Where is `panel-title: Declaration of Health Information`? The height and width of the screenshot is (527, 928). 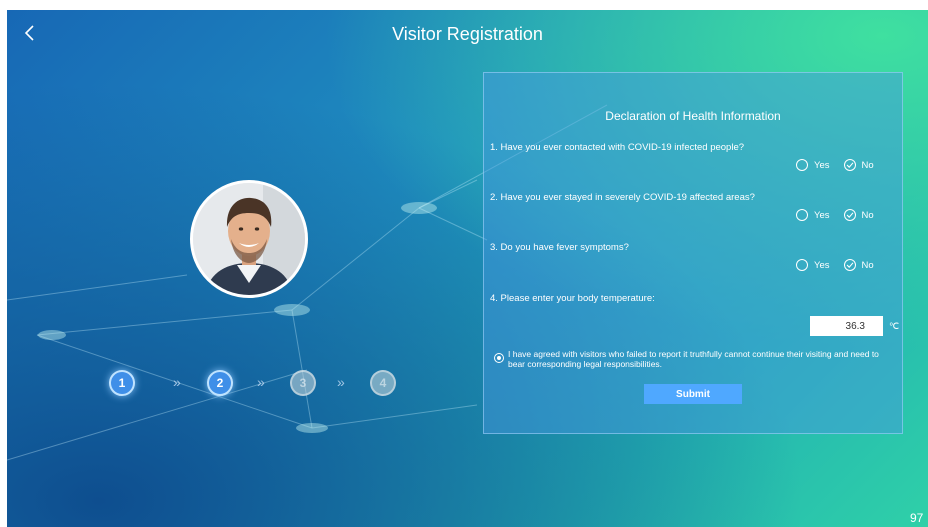
panel-title: Declaration of Health Information is located at coordinates (693, 116).